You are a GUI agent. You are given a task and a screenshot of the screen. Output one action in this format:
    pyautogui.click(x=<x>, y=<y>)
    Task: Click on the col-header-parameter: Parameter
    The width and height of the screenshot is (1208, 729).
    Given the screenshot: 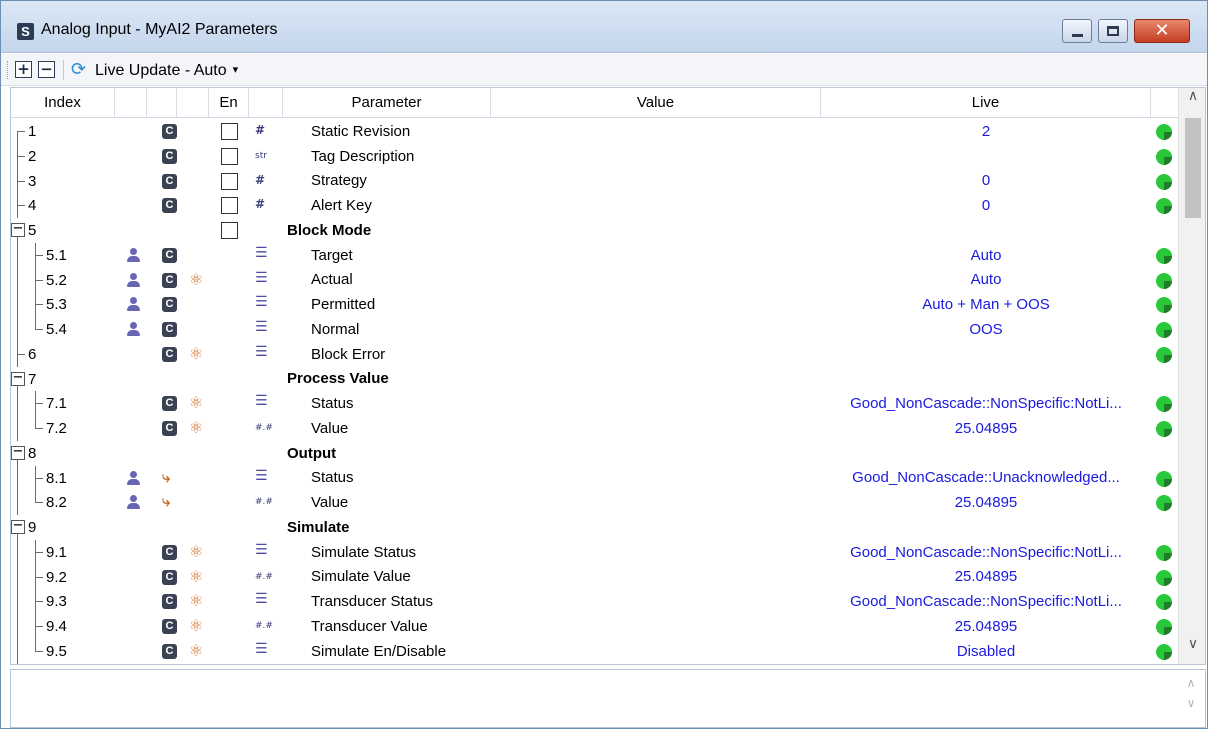 What is the action you would take?
    pyautogui.click(x=387, y=103)
    